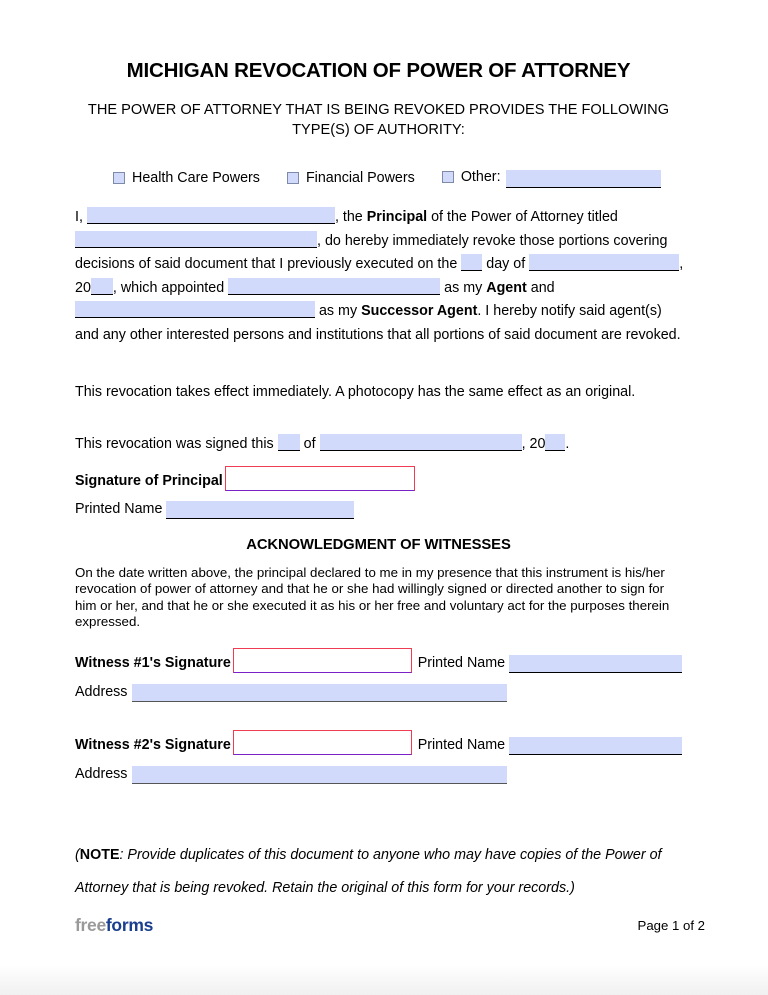 The image size is (768, 995). I want to click on revocation-text-12: as my, so click(338, 311).